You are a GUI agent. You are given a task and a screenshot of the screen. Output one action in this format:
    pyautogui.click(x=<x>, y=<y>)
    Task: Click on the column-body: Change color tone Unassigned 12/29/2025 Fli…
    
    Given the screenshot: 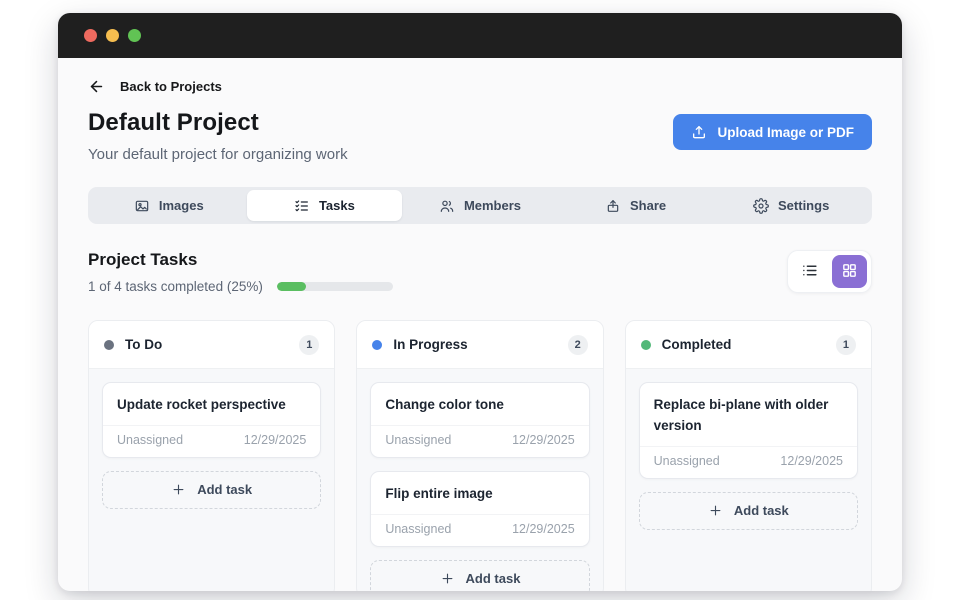 What is the action you would take?
    pyautogui.click(x=479, y=480)
    